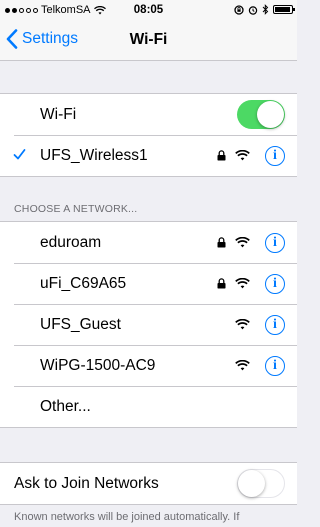  What do you see at coordinates (148, 283) in the screenshot?
I see `network-row: uFi_C69A65 i` at bounding box center [148, 283].